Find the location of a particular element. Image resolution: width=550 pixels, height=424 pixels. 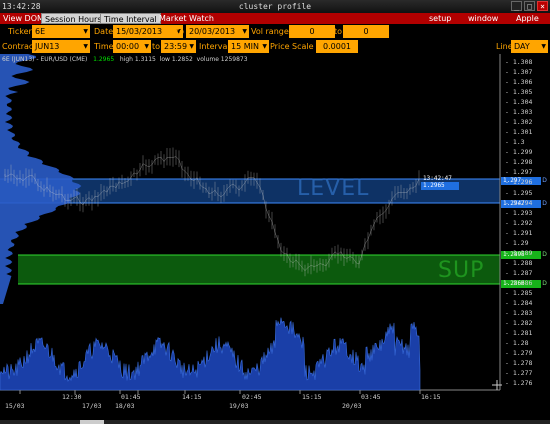

menu-market-watch: Market Watch is located at coordinates (186, 18).